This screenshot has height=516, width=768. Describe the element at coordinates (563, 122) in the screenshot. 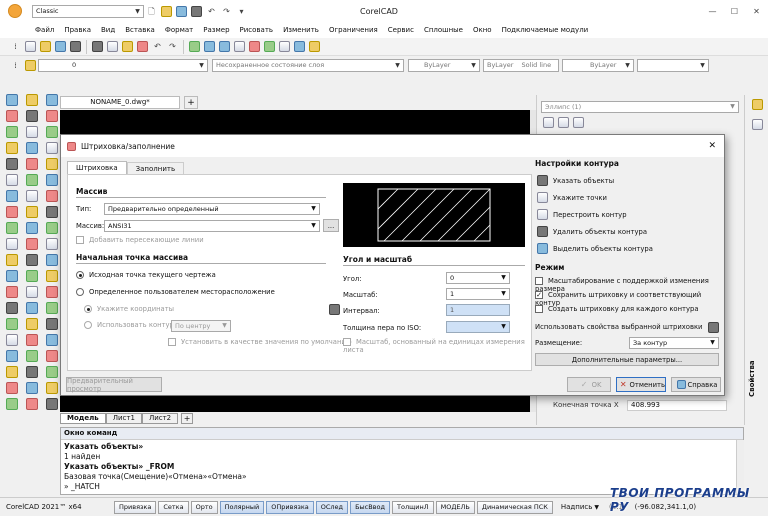

I see `select-icon` at that location.